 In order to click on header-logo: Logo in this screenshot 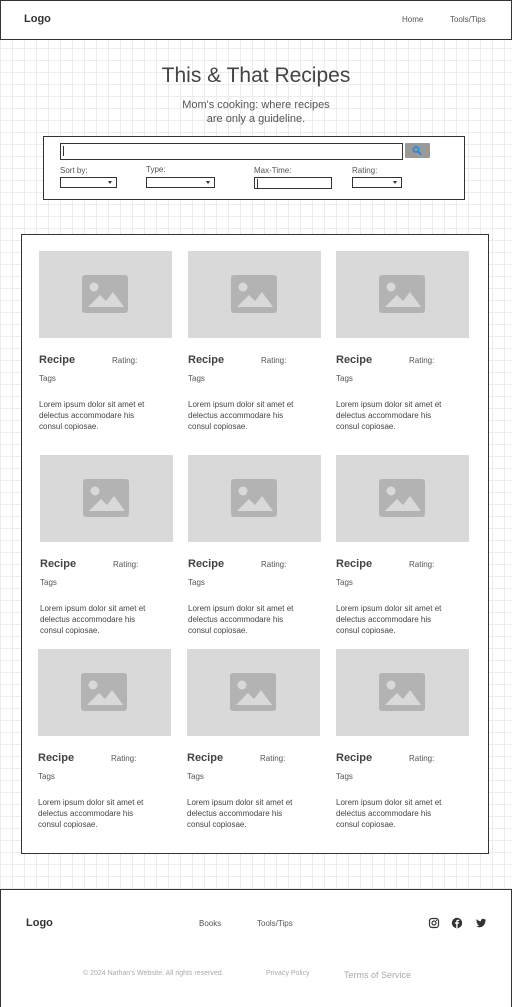, I will do `click(37, 19)`.